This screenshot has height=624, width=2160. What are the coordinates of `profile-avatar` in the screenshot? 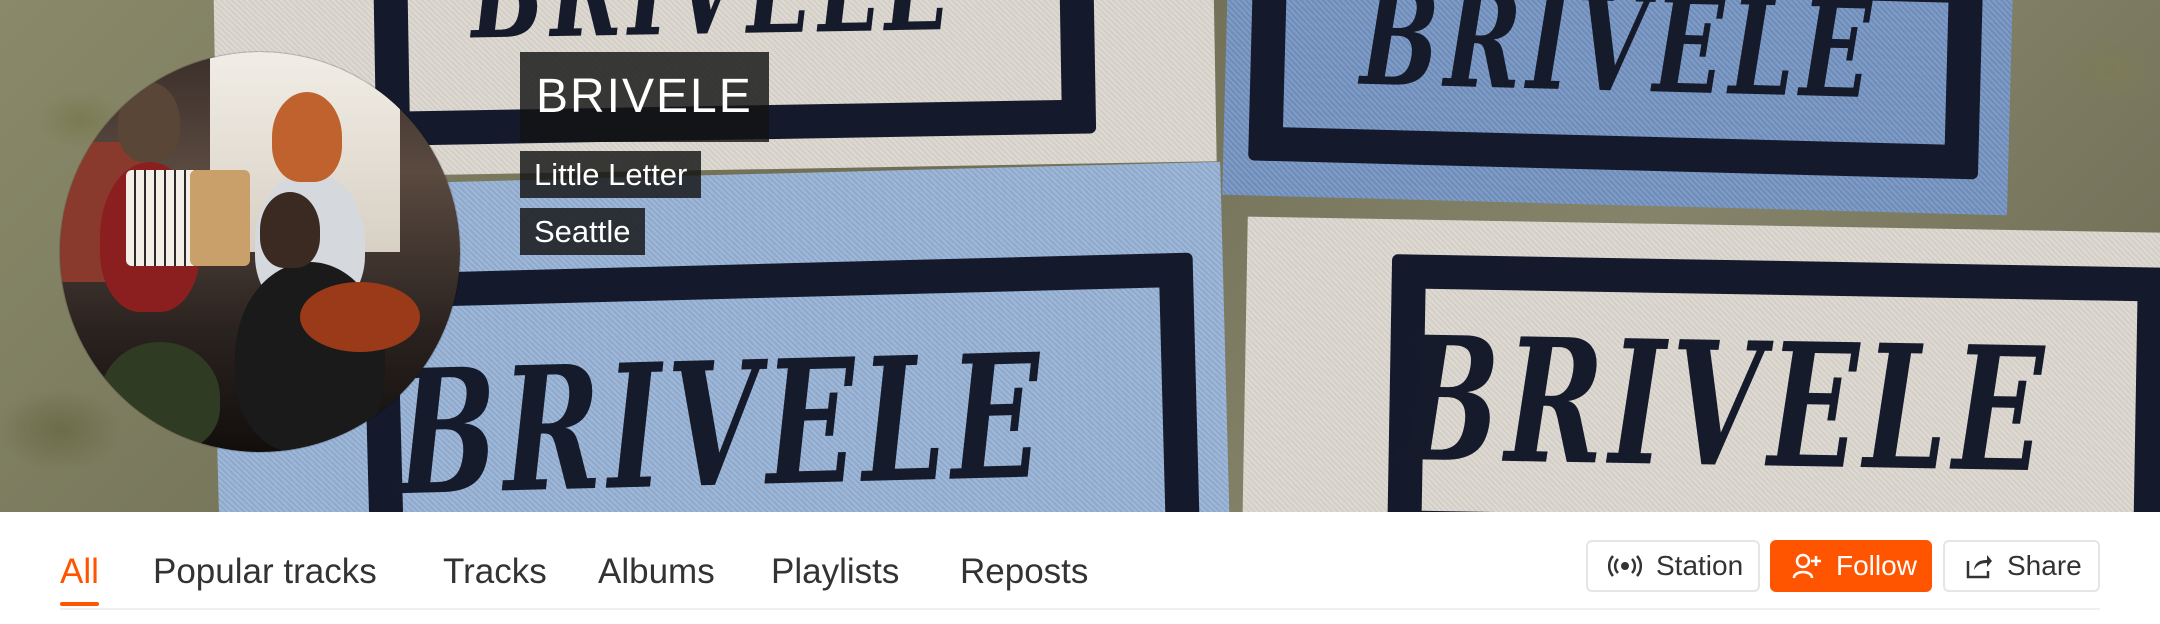 It's located at (260, 252).